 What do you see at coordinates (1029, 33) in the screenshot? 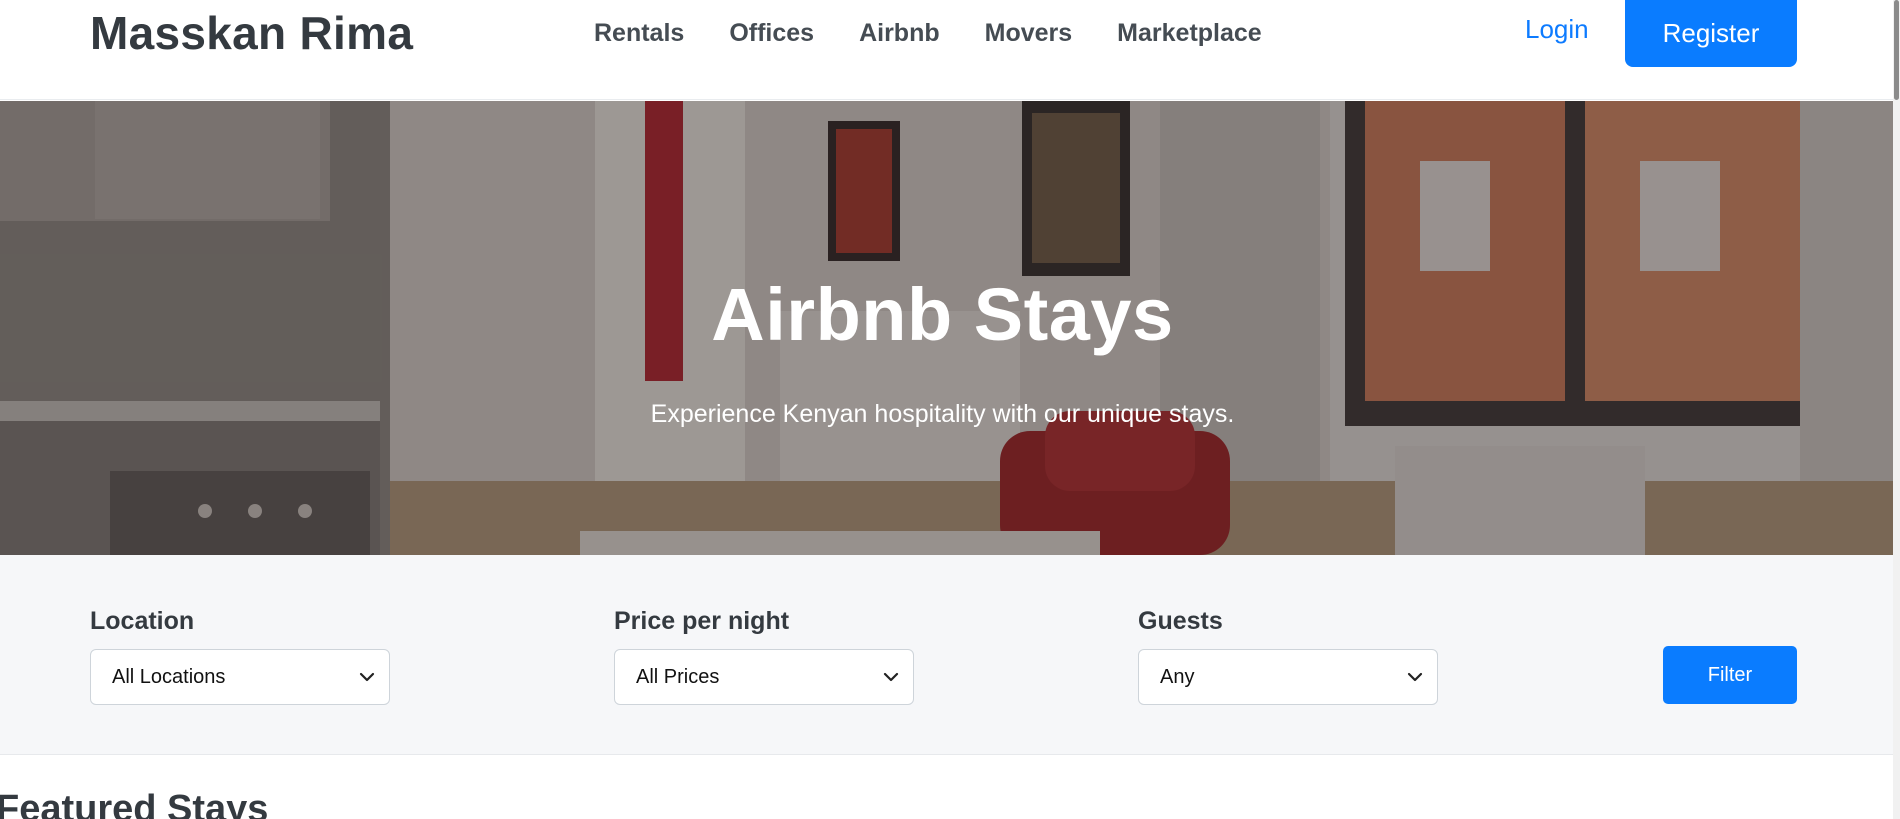
I see `nav-movers: Movers` at bounding box center [1029, 33].